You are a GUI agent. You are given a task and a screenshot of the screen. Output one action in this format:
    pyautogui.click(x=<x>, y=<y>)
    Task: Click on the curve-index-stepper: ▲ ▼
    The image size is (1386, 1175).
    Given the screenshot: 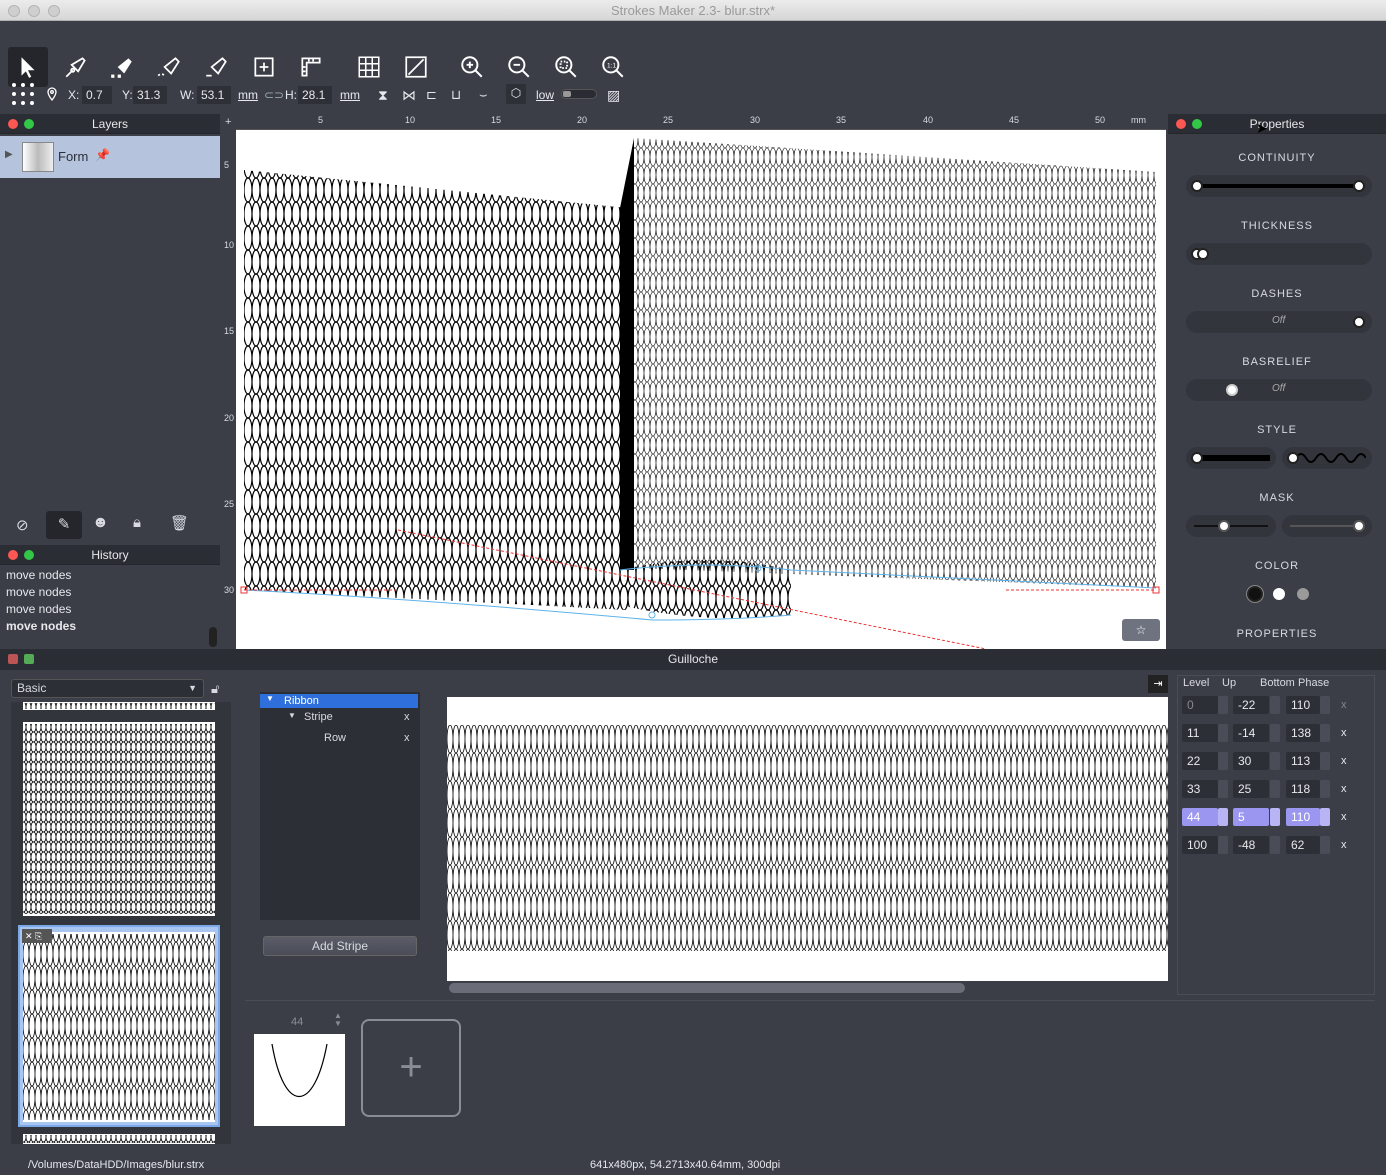 What is the action you would take?
    pyautogui.click(x=338, y=1020)
    